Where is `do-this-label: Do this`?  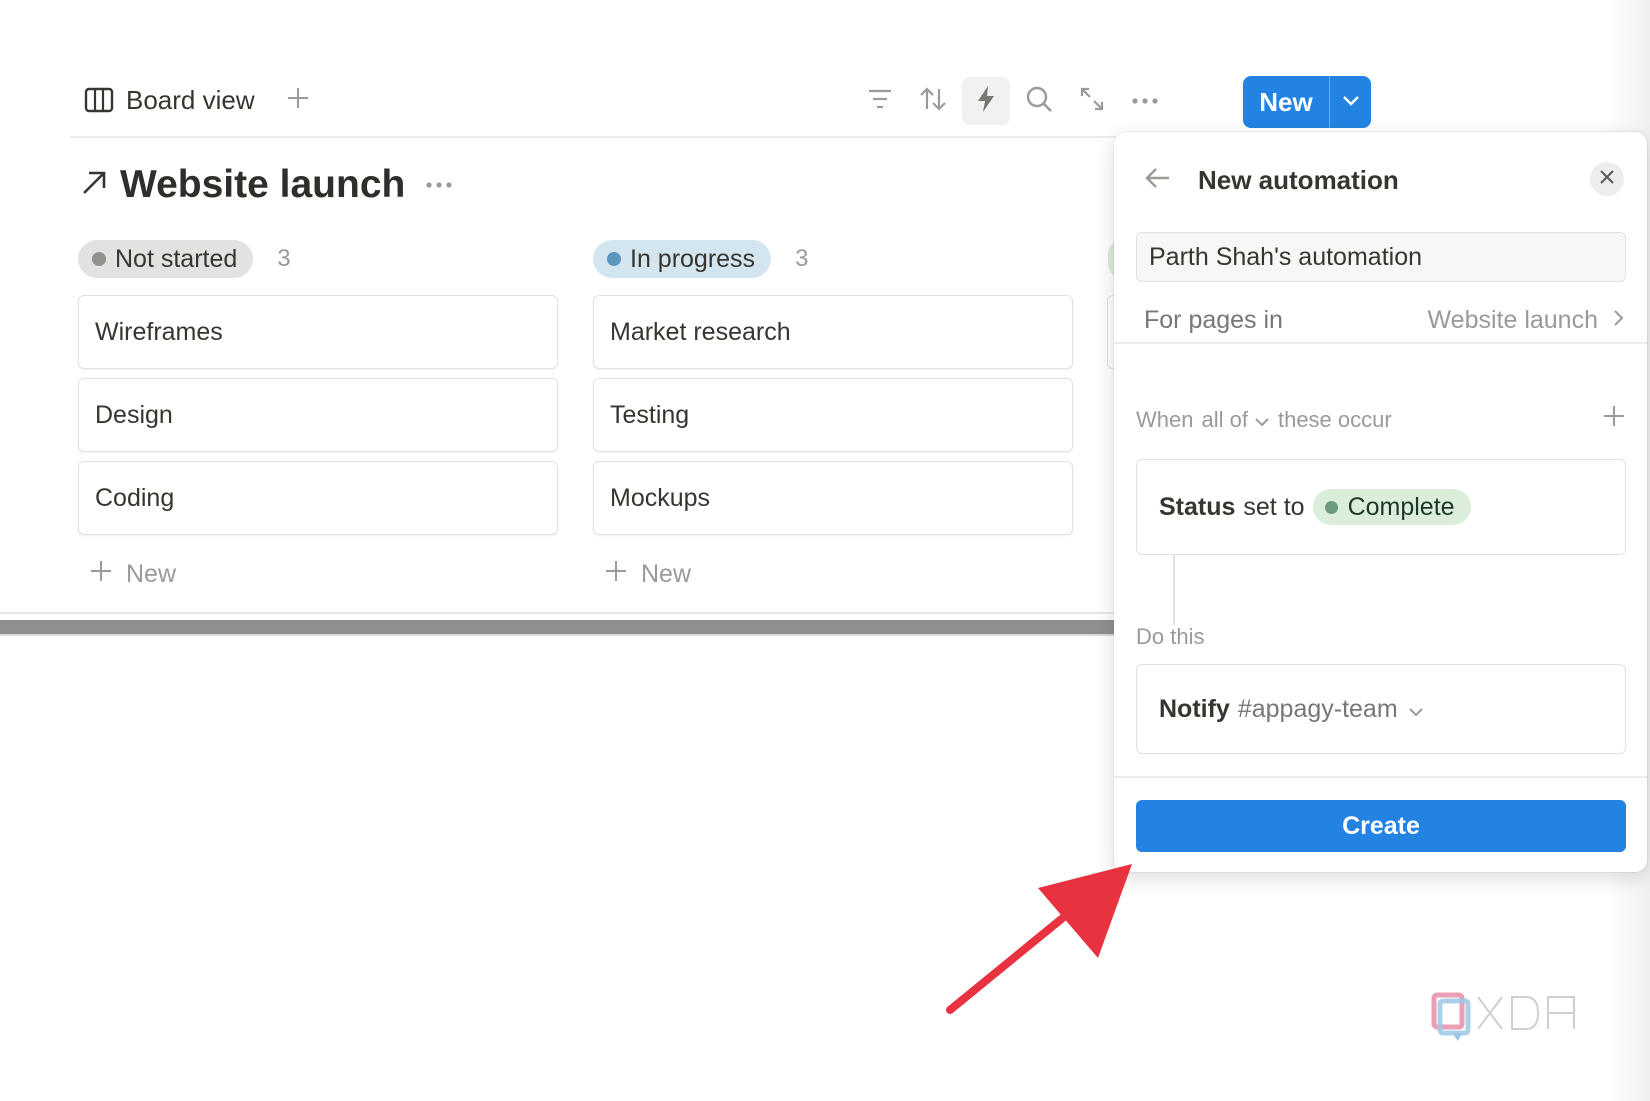 do-this-label: Do this is located at coordinates (1170, 636).